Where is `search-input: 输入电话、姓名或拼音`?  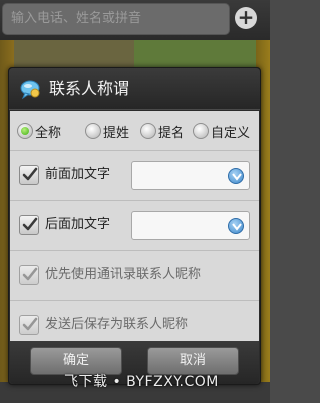
search-input: 输入电话、姓名或拼音 is located at coordinates (116, 19).